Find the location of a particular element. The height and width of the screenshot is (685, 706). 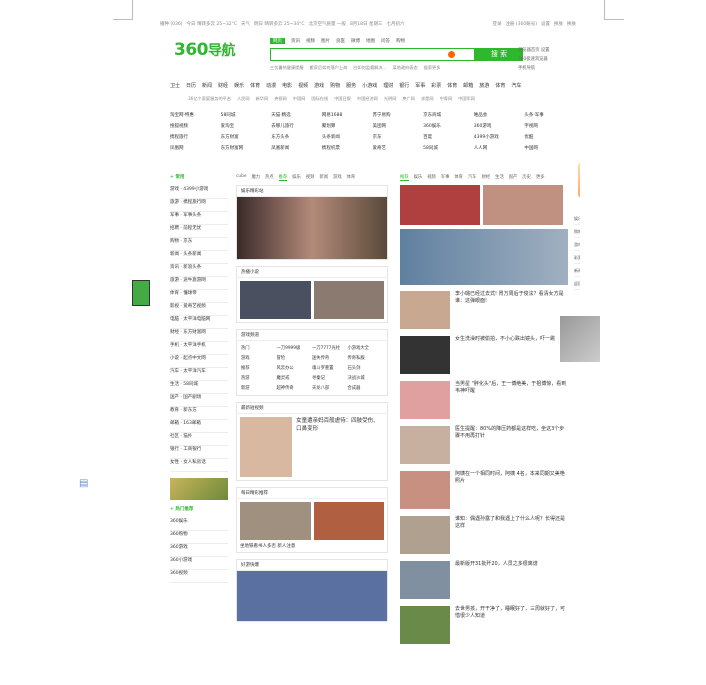

side-tool: 返回顶部 is located at coordinates (577, 283).